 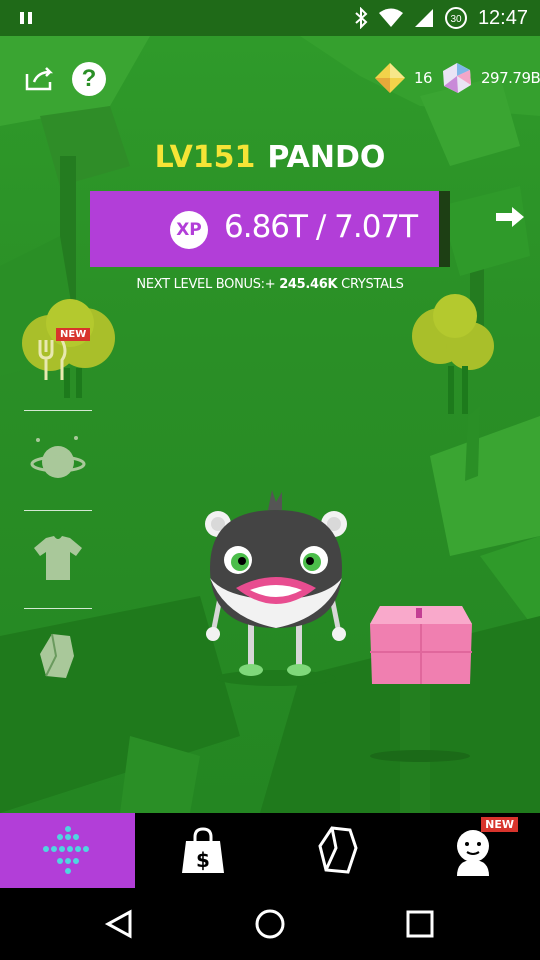 What do you see at coordinates (502, 17) in the screenshot?
I see `clock: 12:47` at bounding box center [502, 17].